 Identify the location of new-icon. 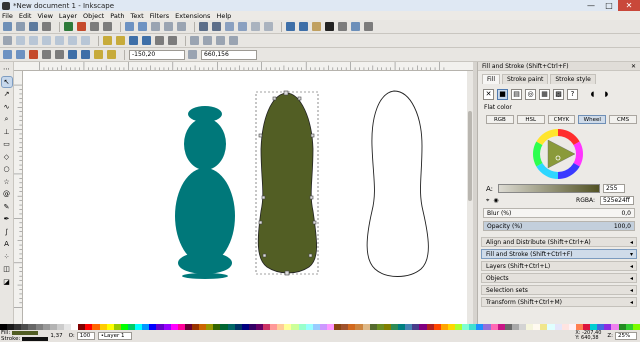
(7, 26).